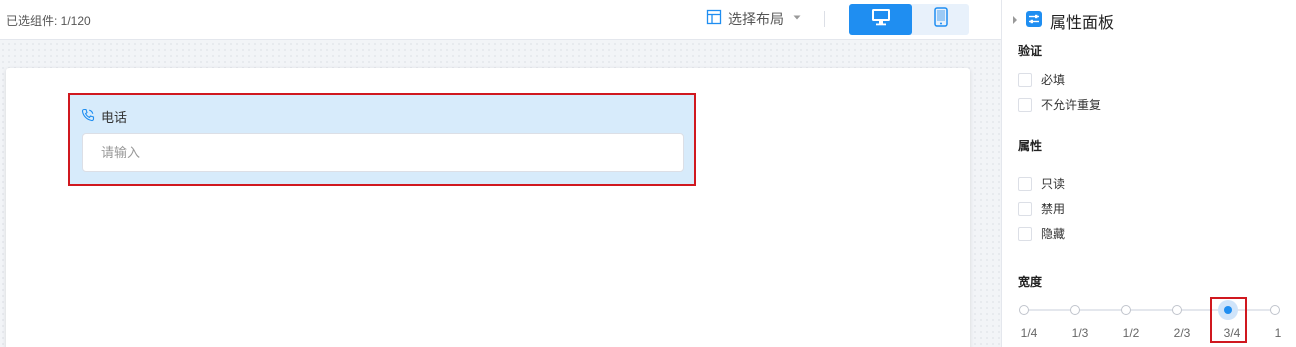 The width and height of the screenshot is (1296, 347). What do you see at coordinates (1053, 209) in the screenshot?
I see `disabled-checkbox-label: 禁用` at bounding box center [1053, 209].